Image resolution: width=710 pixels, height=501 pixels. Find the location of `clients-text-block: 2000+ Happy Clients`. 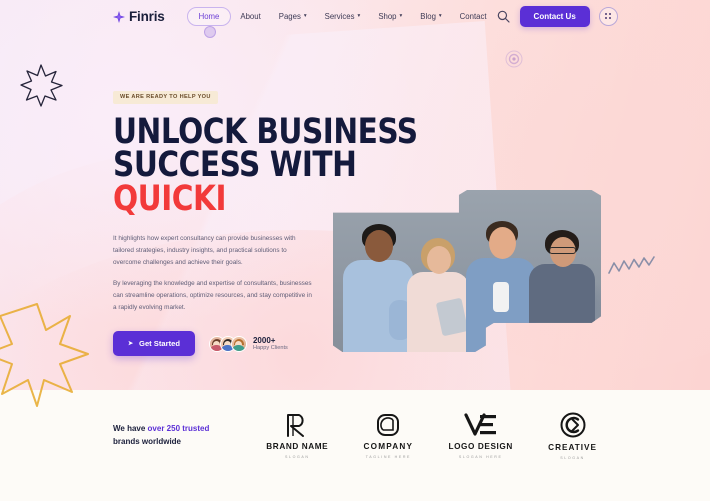

clients-text-block: 2000+ Happy Clients is located at coordinates (270, 344).